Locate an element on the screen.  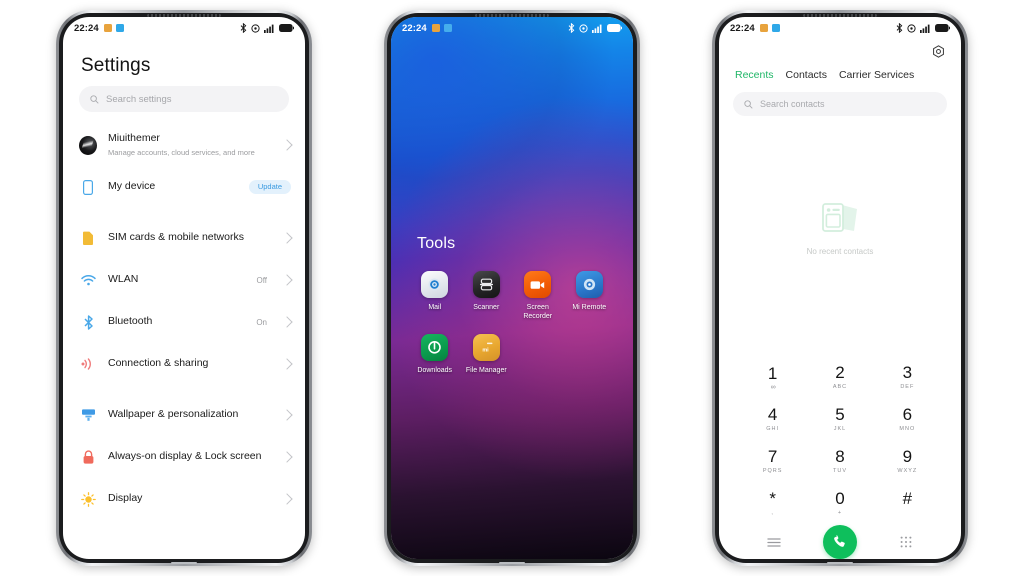
sidebar-item-display: Display is located at coordinates (184, 499).